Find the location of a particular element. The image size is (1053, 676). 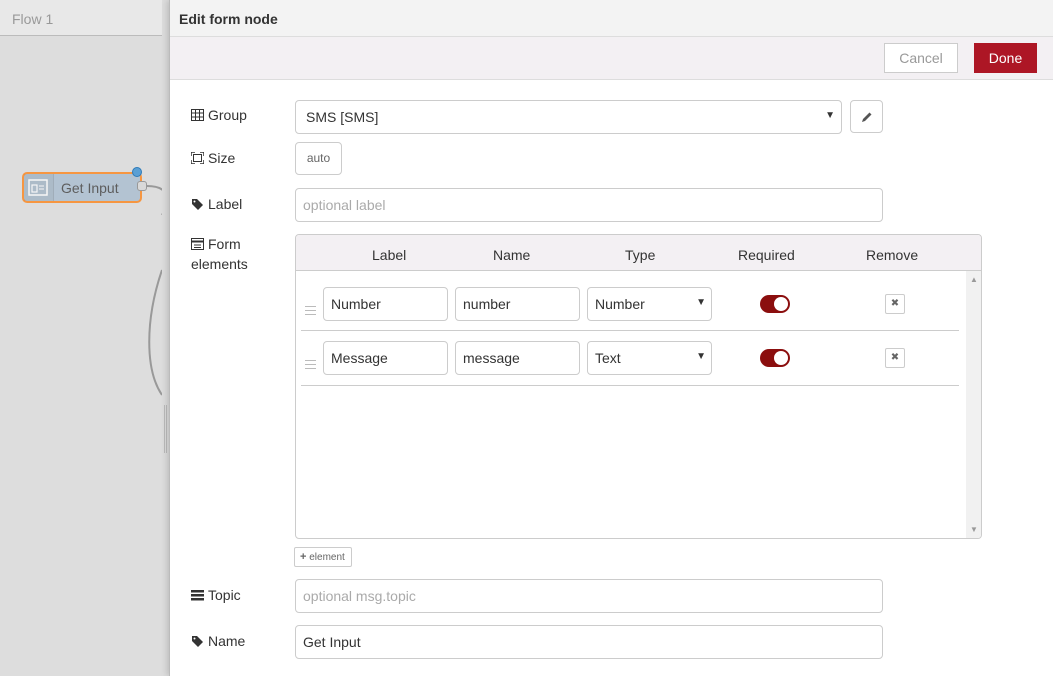

plus-icon: + is located at coordinates (303, 557).